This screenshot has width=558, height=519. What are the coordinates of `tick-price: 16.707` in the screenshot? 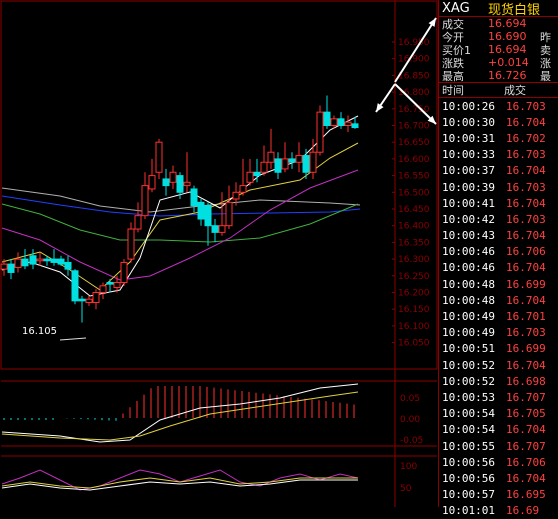 It's located at (526, 397).